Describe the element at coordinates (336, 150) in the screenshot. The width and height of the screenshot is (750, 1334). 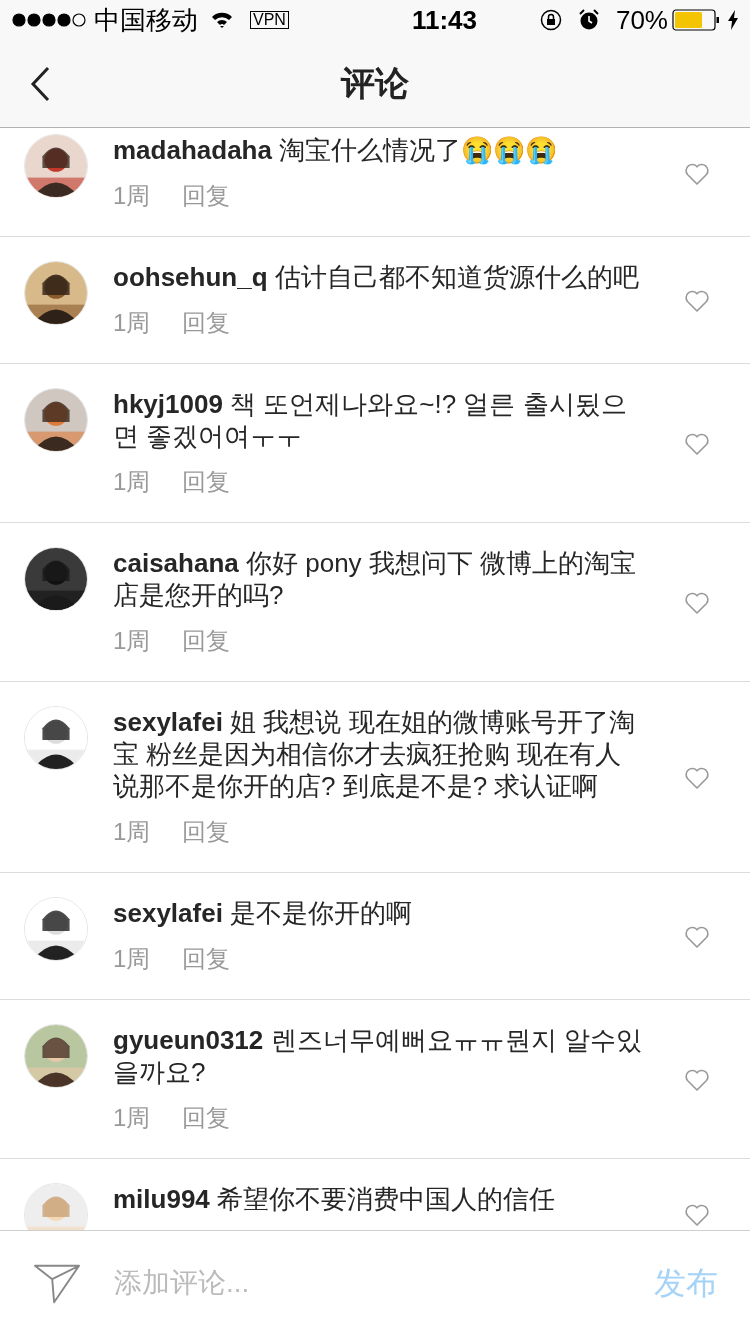
I see `comment-text: madahadaha 淘宝什么情况了😭😭😭` at that location.